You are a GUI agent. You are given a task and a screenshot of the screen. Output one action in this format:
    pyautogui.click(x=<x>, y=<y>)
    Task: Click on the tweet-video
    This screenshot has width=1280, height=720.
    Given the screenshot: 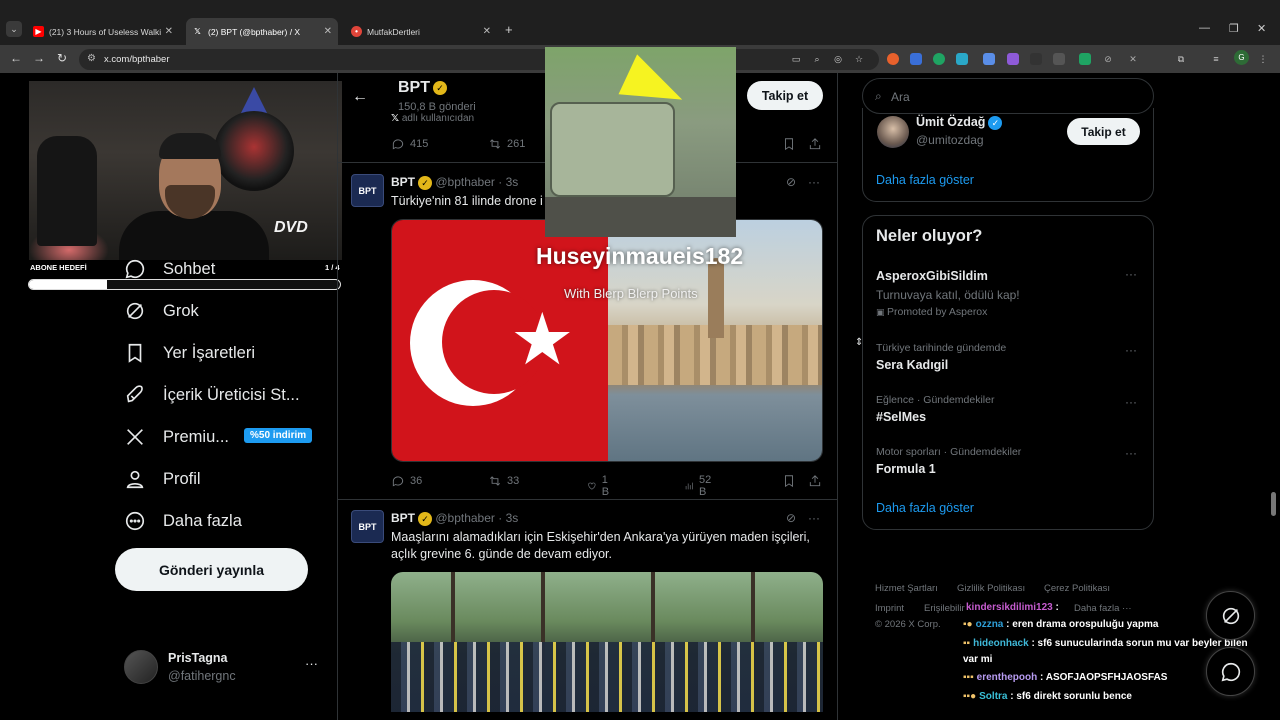 What is the action you would take?
    pyautogui.click(x=607, y=642)
    